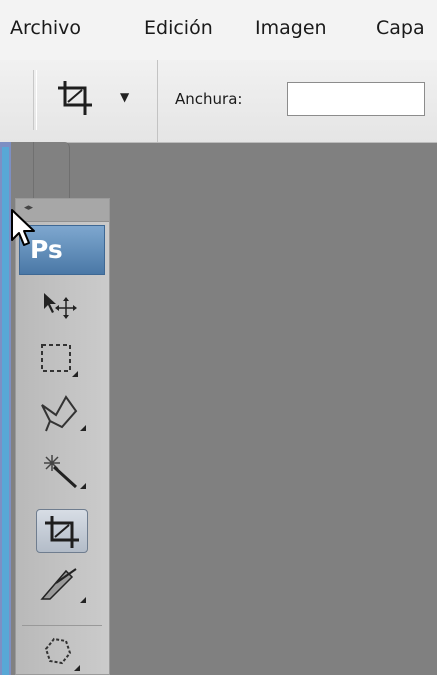 This screenshot has height=675, width=437. I want to click on crop-tool, so click(62, 531).